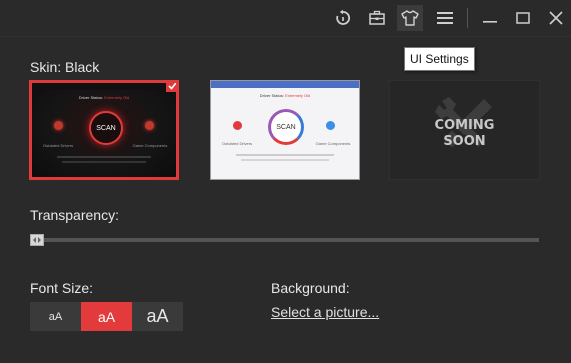  I want to click on toolbox-button, so click(377, 18).